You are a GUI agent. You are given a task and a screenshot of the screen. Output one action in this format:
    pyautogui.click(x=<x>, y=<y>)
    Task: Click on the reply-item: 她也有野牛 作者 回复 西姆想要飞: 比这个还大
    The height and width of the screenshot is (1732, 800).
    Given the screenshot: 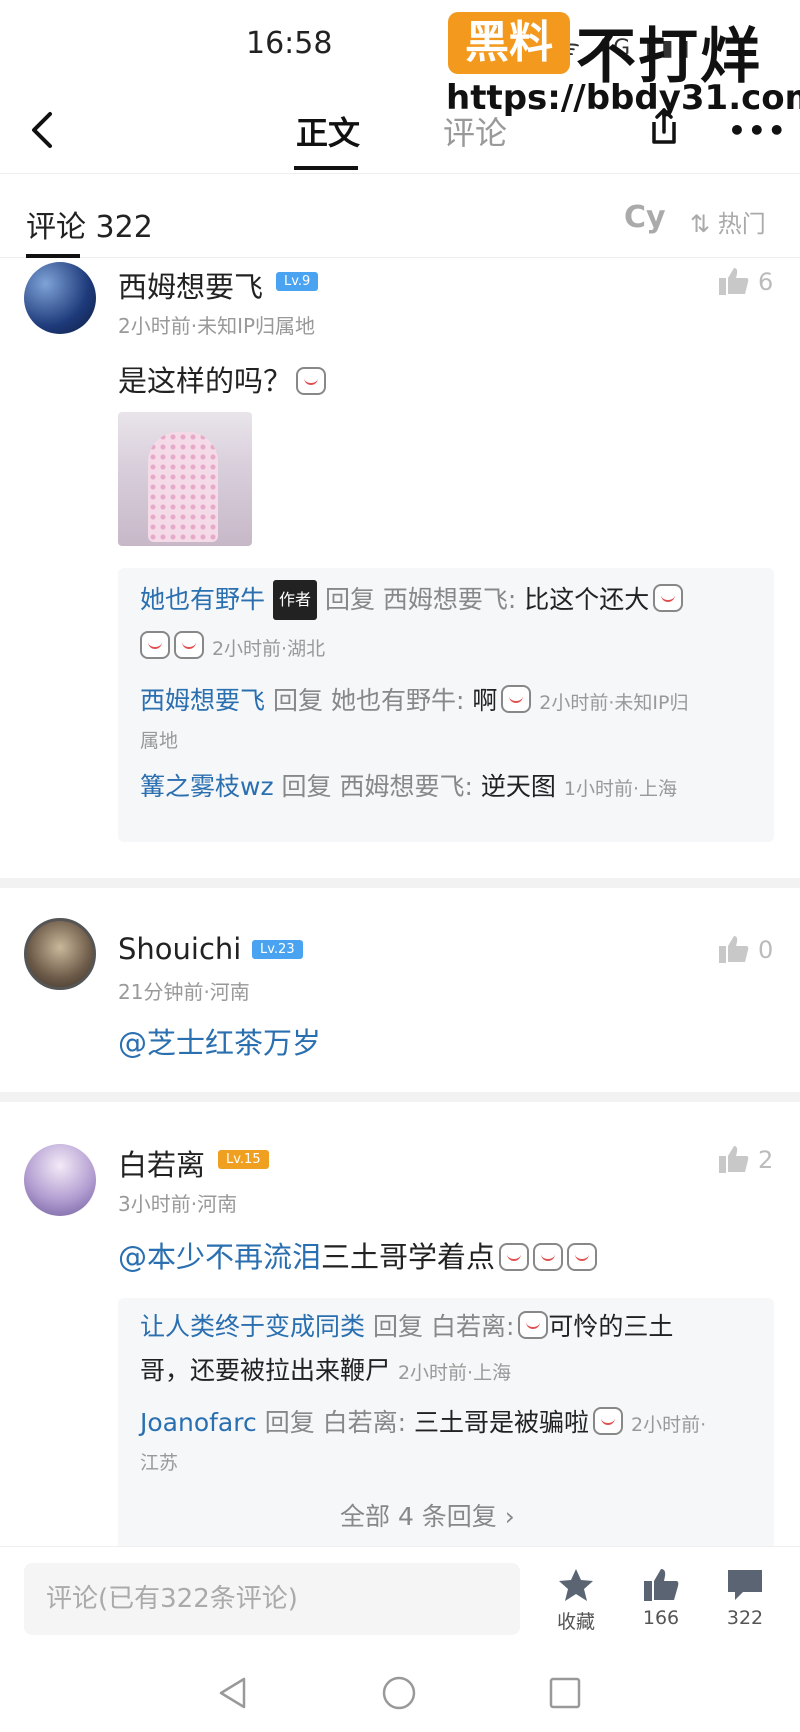 What is the action you would take?
    pyautogui.click(x=412, y=600)
    